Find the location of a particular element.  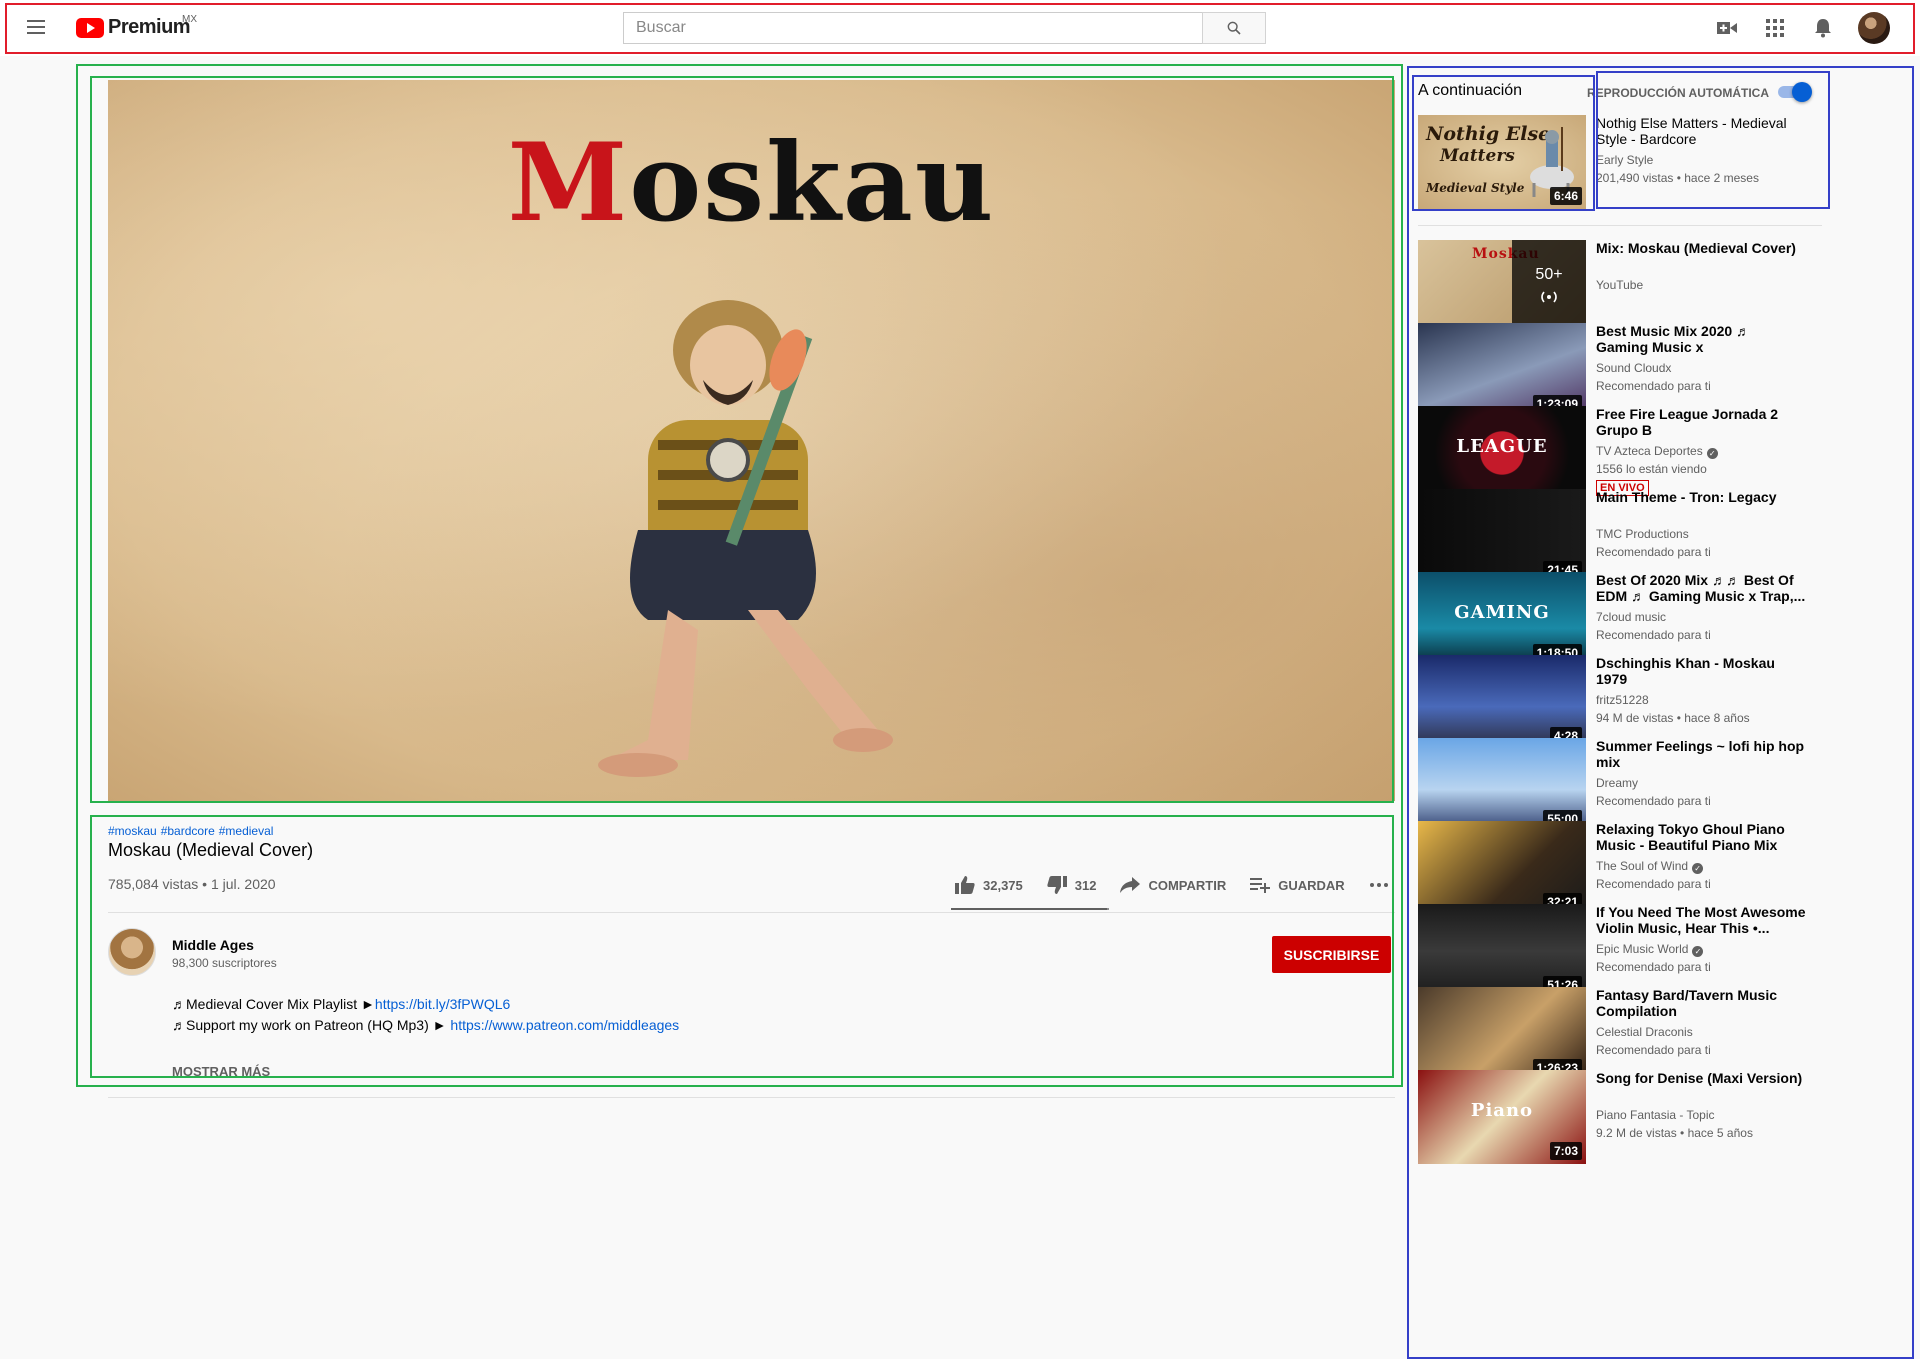

video-thumbnail: GAMING 1:18:50 is located at coordinates (1502, 619).